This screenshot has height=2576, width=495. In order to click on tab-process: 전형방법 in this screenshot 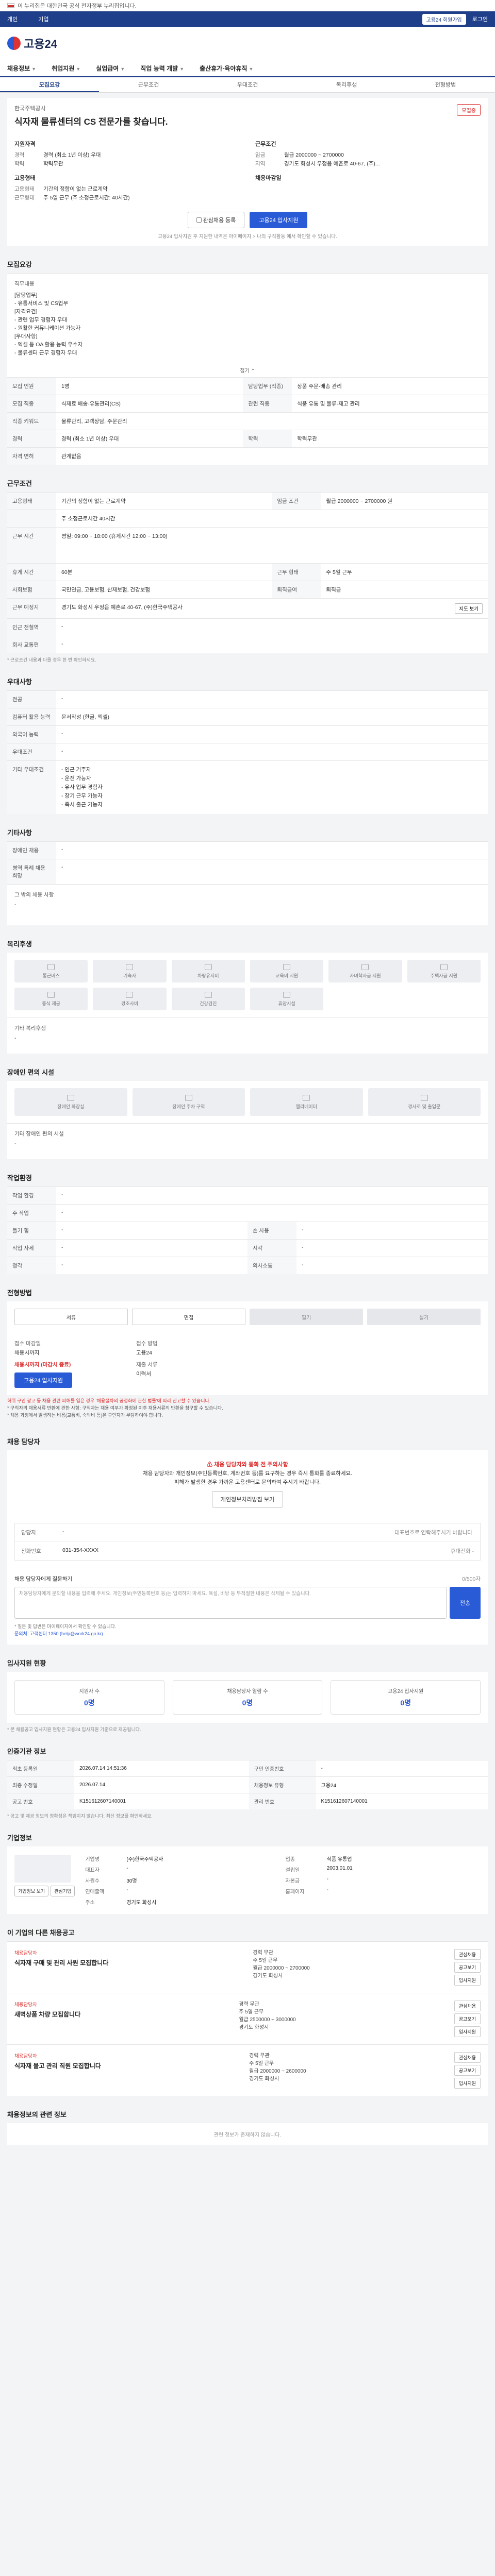, I will do `click(445, 84)`.